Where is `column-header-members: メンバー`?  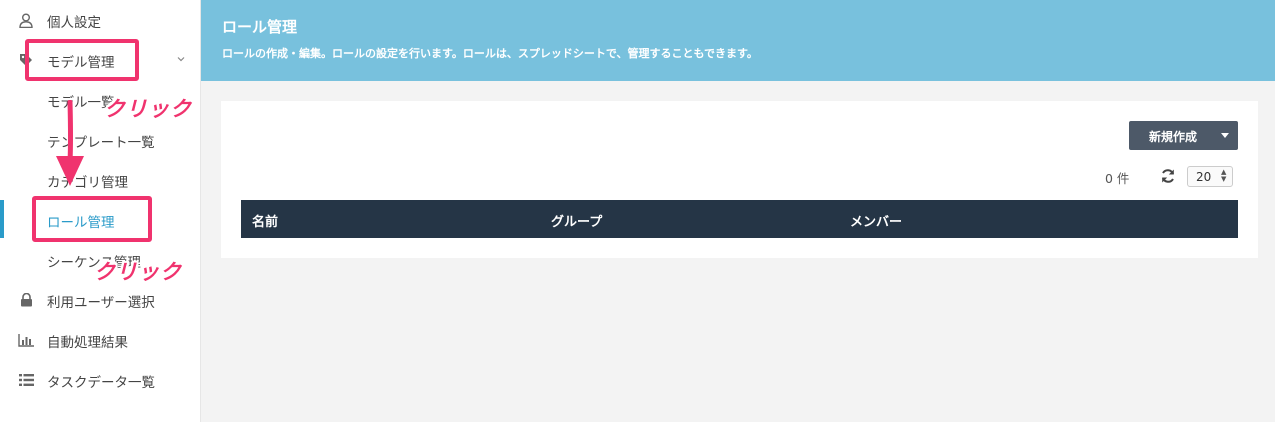
column-header-members: メンバー is located at coordinates (876, 220).